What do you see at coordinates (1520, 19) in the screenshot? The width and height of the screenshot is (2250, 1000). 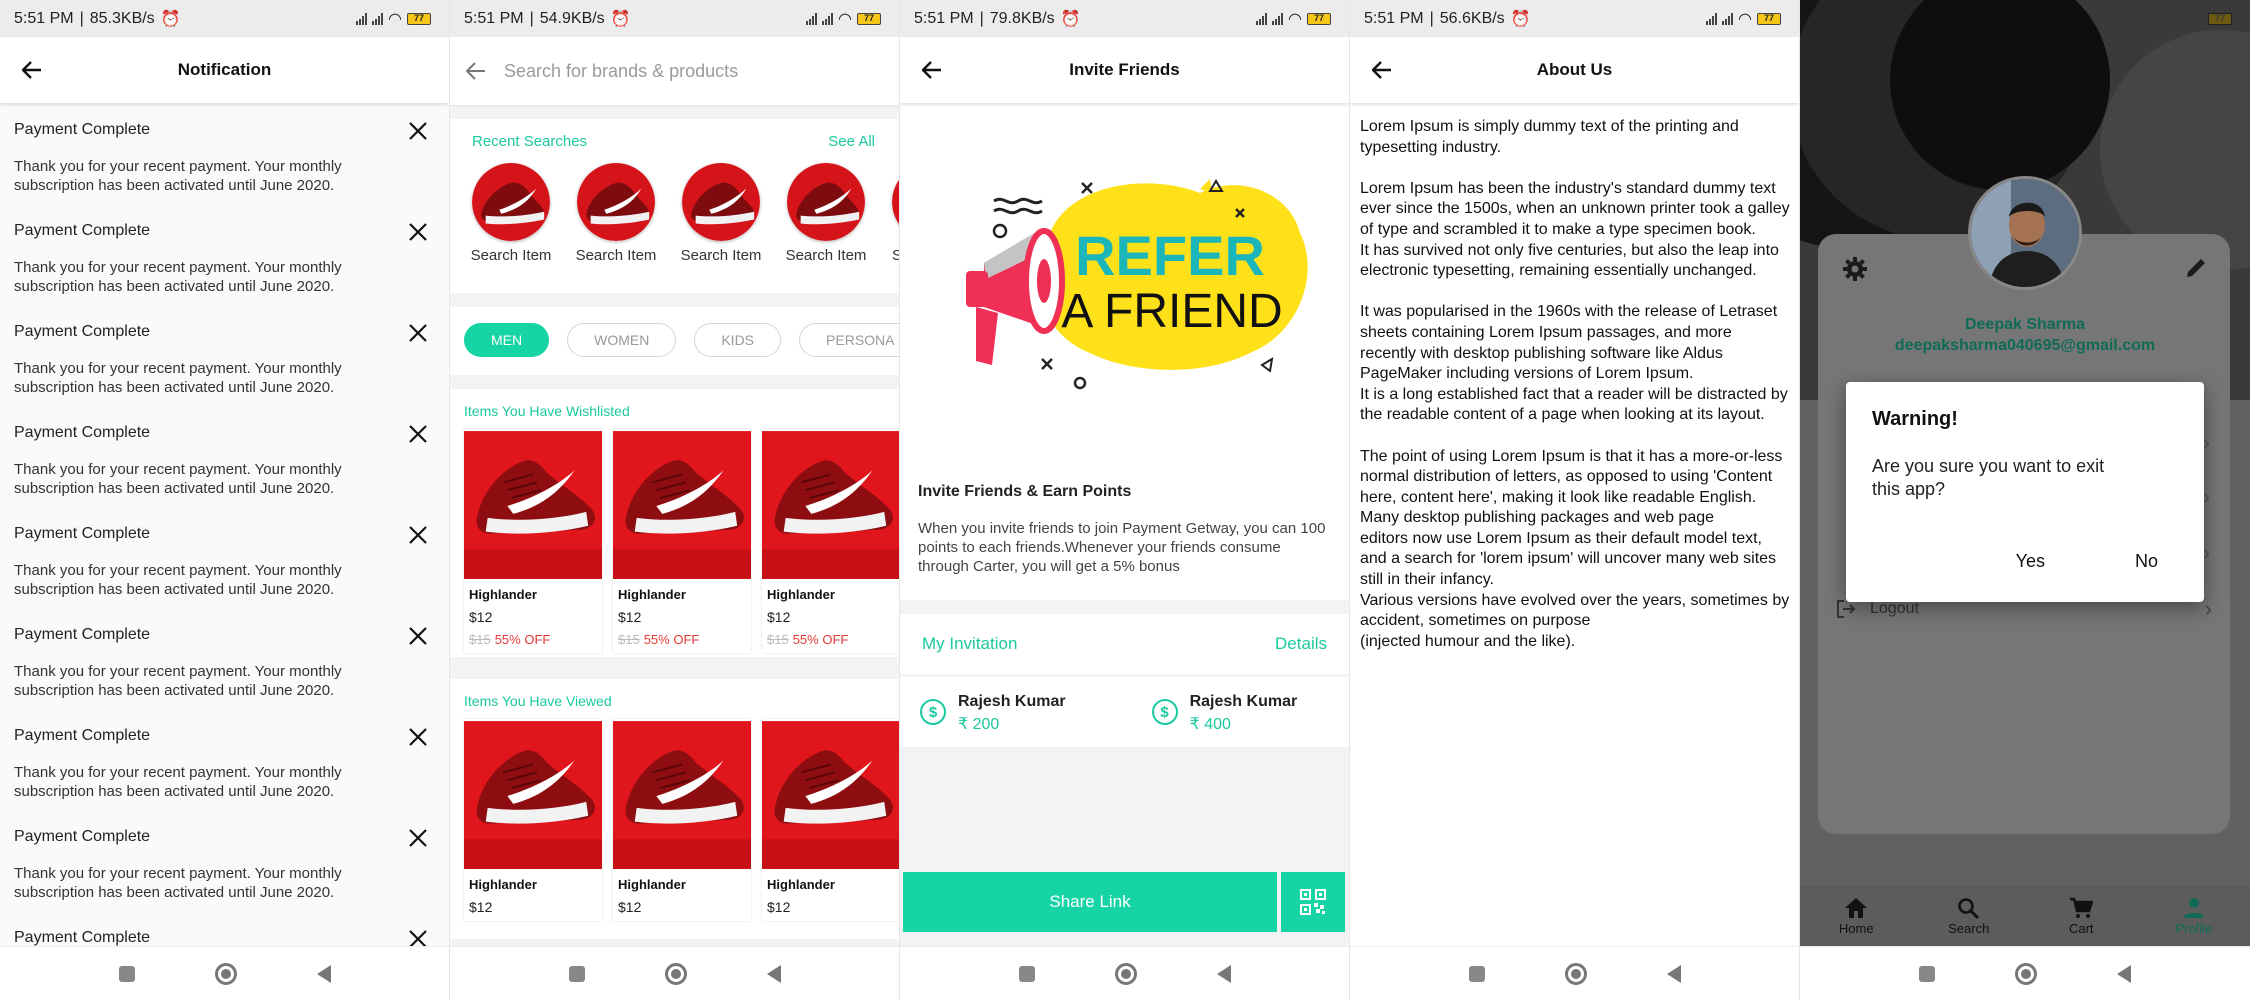 I see `alarm-icon: ⏰` at bounding box center [1520, 19].